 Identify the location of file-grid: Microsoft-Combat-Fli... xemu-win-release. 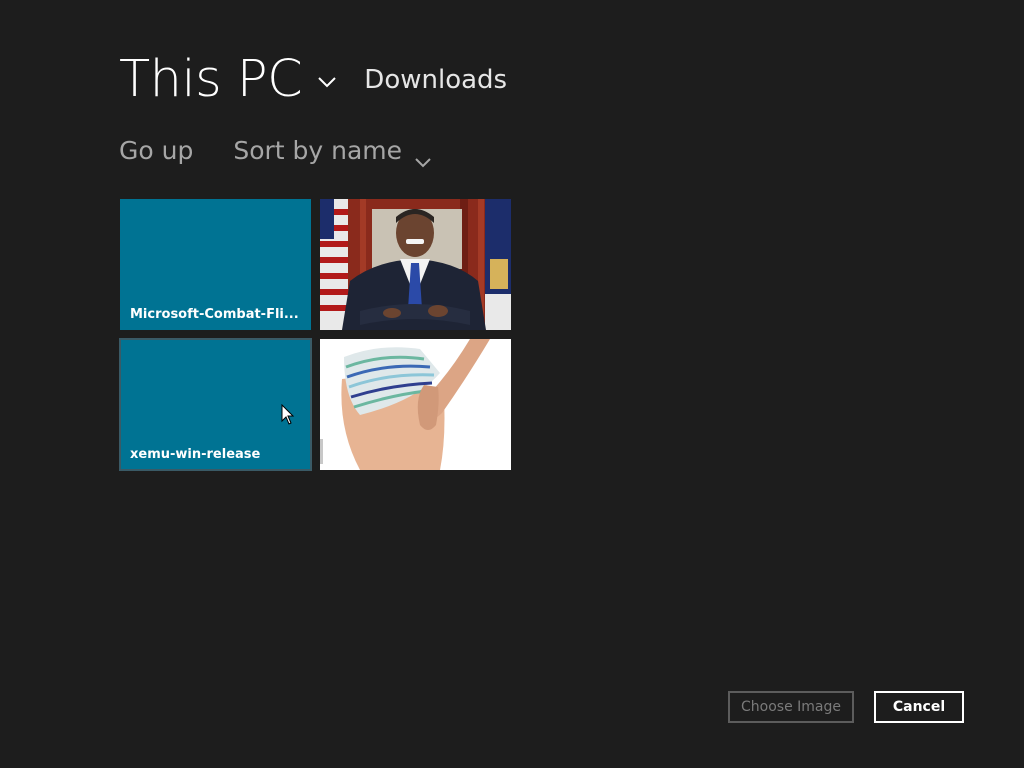
(315, 335).